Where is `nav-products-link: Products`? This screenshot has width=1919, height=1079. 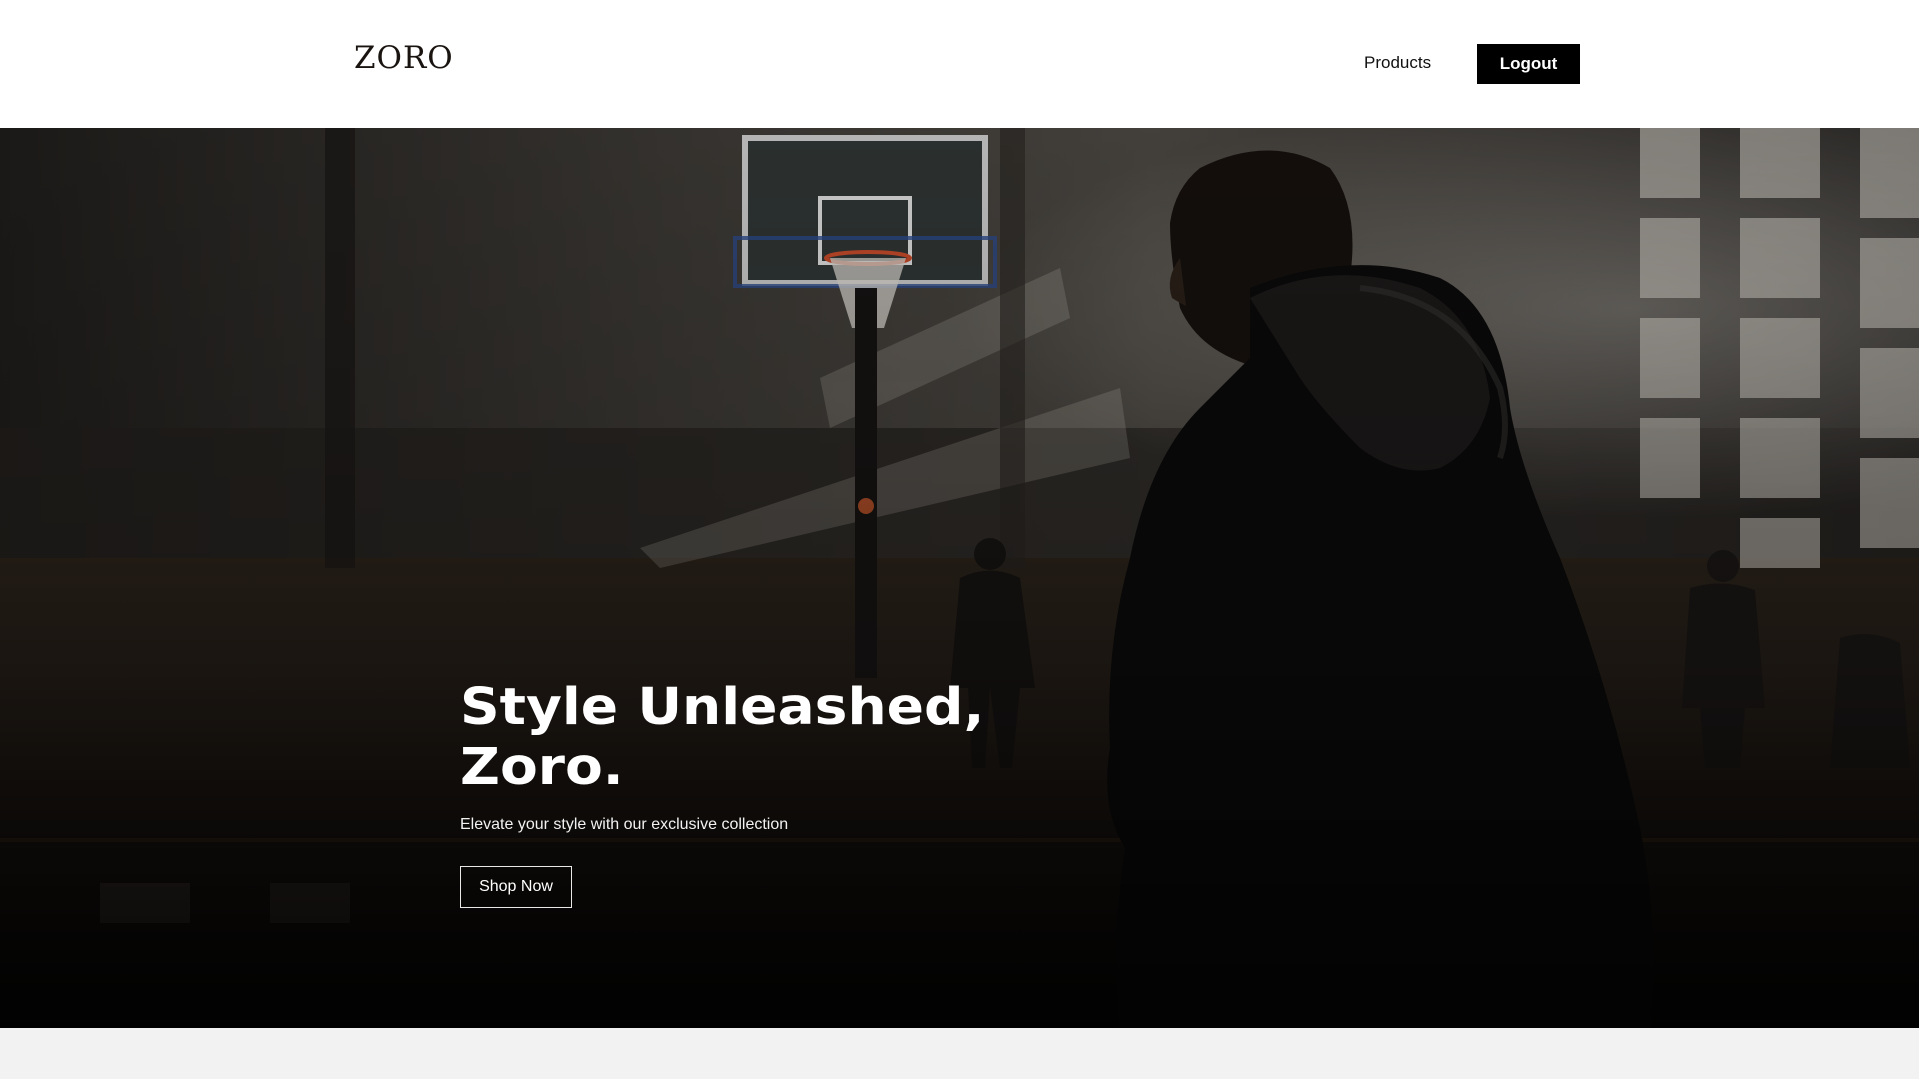 nav-products-link: Products is located at coordinates (1397, 63).